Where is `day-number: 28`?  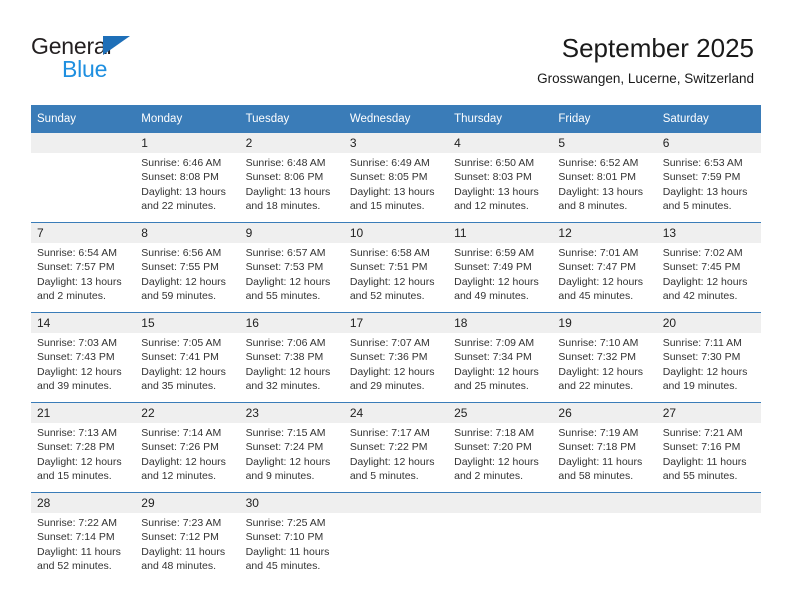 day-number: 28 is located at coordinates (83, 503).